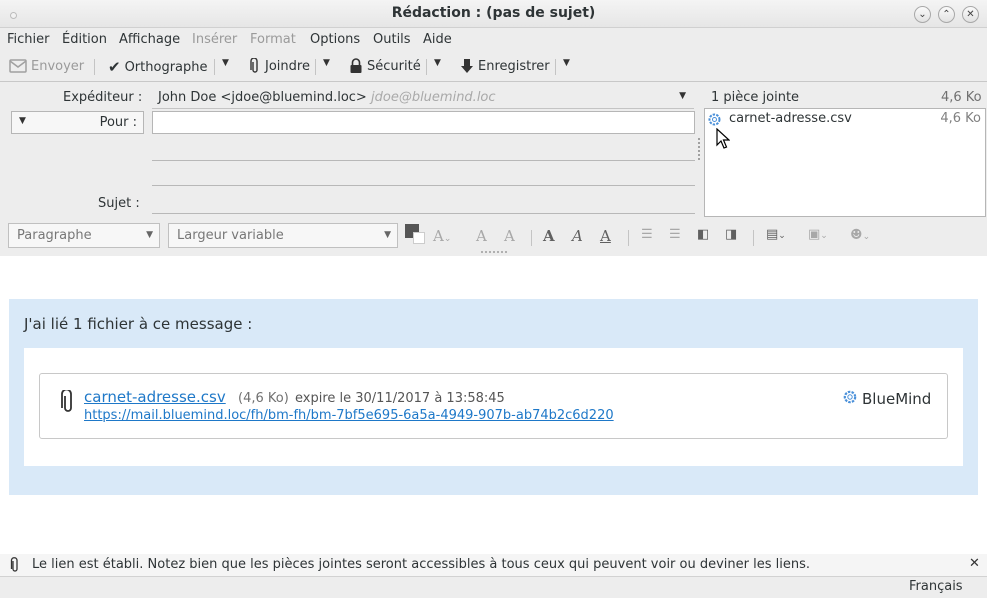 This screenshot has height=598, width=987. I want to click on menu-outils: Outils, so click(392, 39).